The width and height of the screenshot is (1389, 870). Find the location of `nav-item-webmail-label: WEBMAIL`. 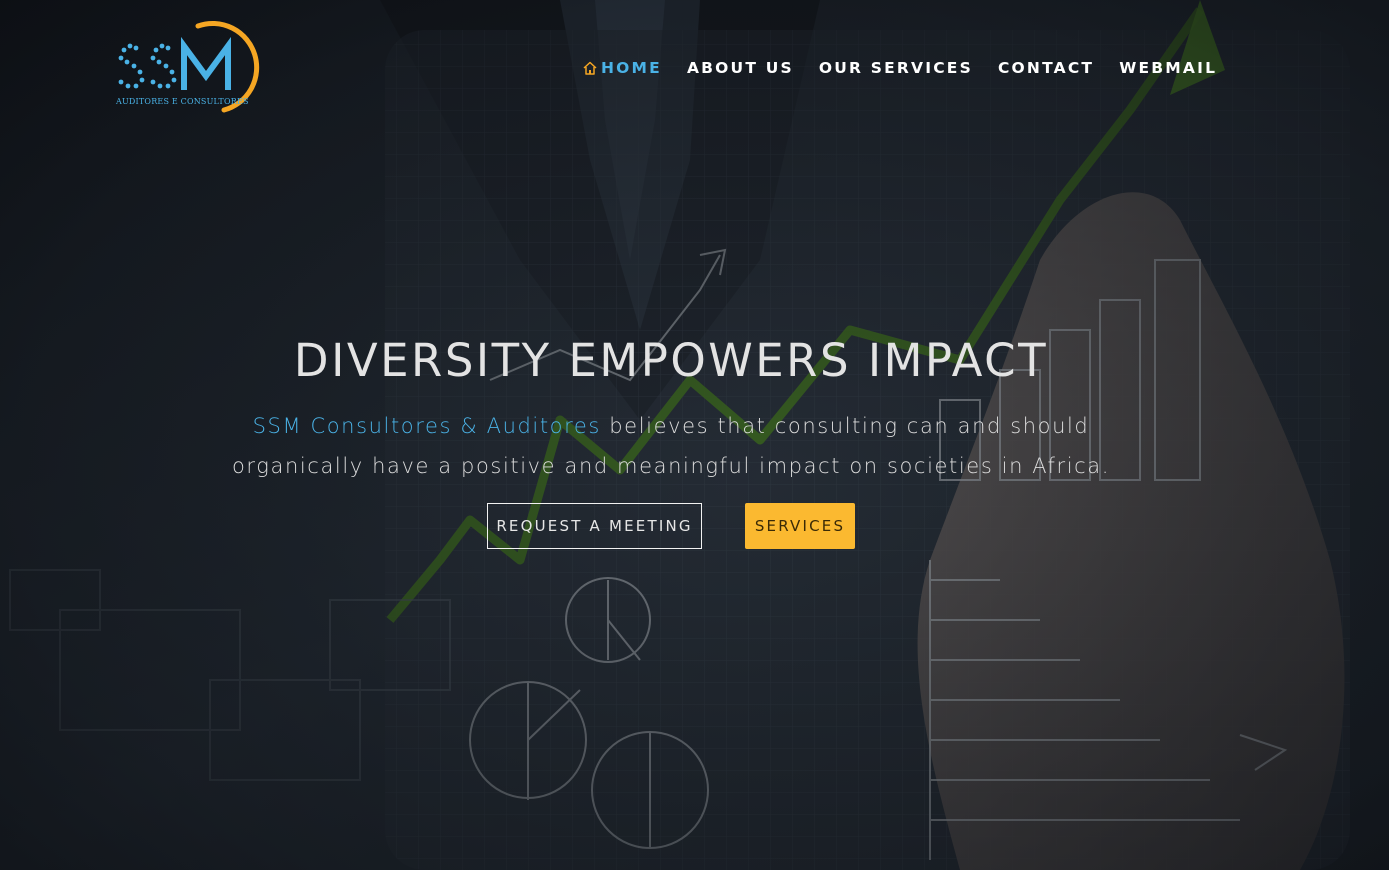

nav-item-webmail-label: WEBMAIL is located at coordinates (1168, 68).